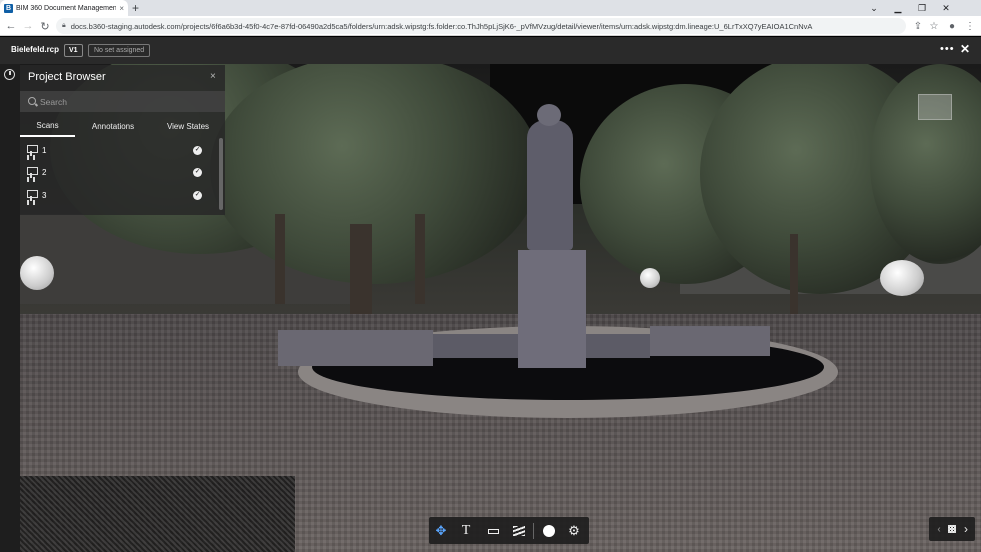 The height and width of the screenshot is (552, 981). Describe the element at coordinates (490, 50) in the screenshot. I see `viewer-header: Bielefeld.rcp V1 No set assigned ••• ✕` at that location.